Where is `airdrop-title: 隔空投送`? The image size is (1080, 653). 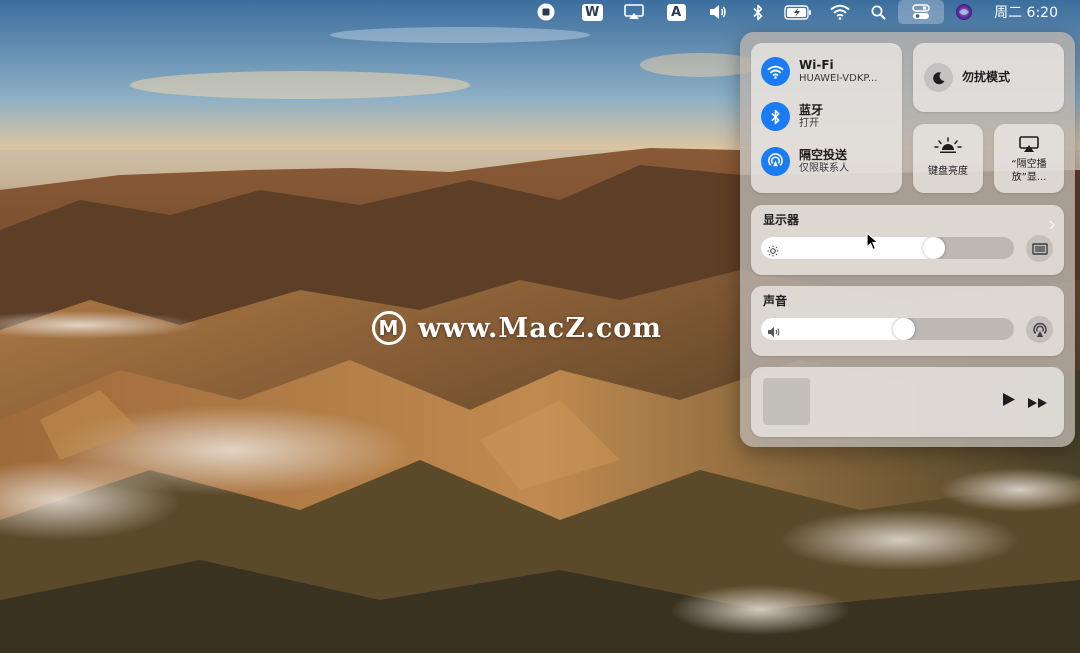
airdrop-title: 隔空投送 is located at coordinates (823, 155).